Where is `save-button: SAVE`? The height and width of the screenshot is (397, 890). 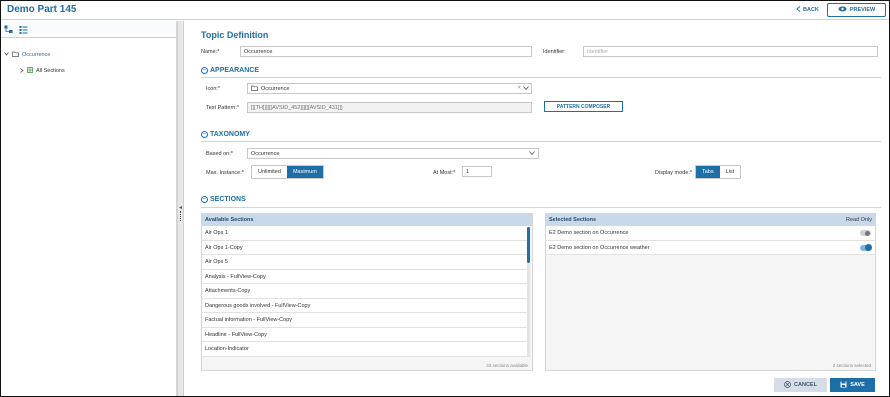 save-button: SAVE is located at coordinates (852, 385).